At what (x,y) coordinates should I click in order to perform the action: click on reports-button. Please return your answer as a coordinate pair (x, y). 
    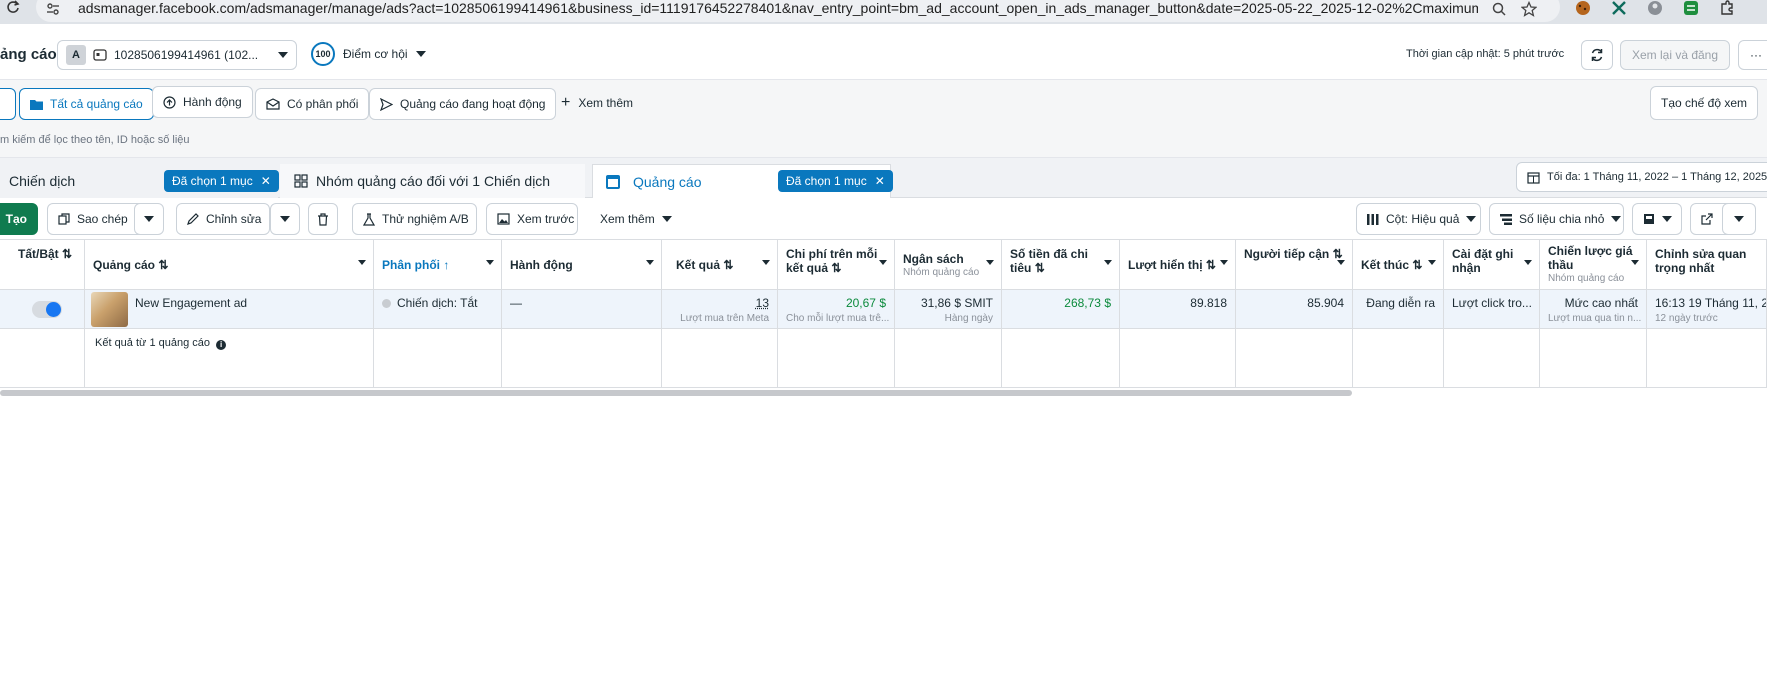
    Looking at the image, I should click on (1657, 219).